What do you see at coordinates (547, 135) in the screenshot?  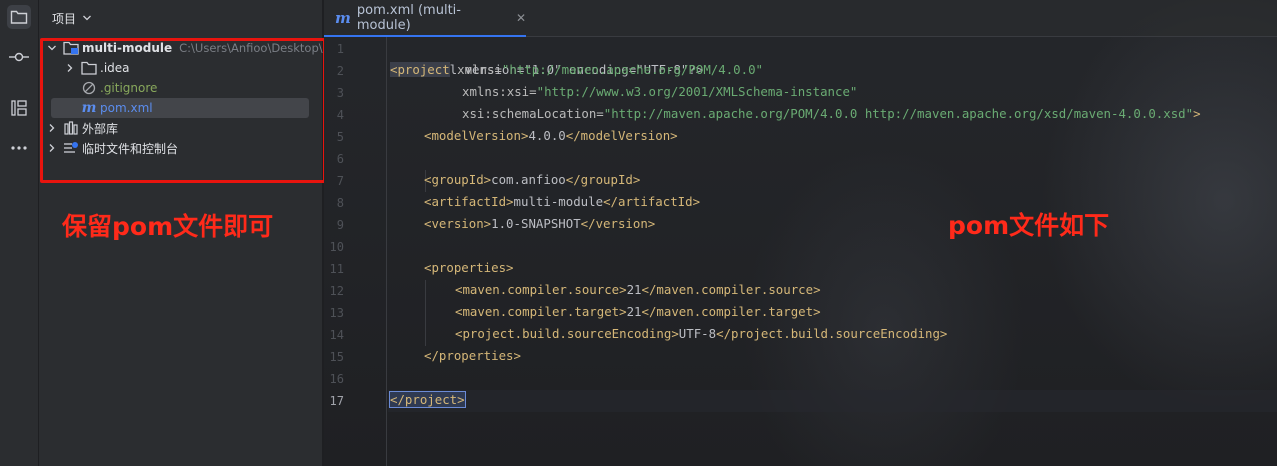 I see `tag-text: 4.0.0` at bounding box center [547, 135].